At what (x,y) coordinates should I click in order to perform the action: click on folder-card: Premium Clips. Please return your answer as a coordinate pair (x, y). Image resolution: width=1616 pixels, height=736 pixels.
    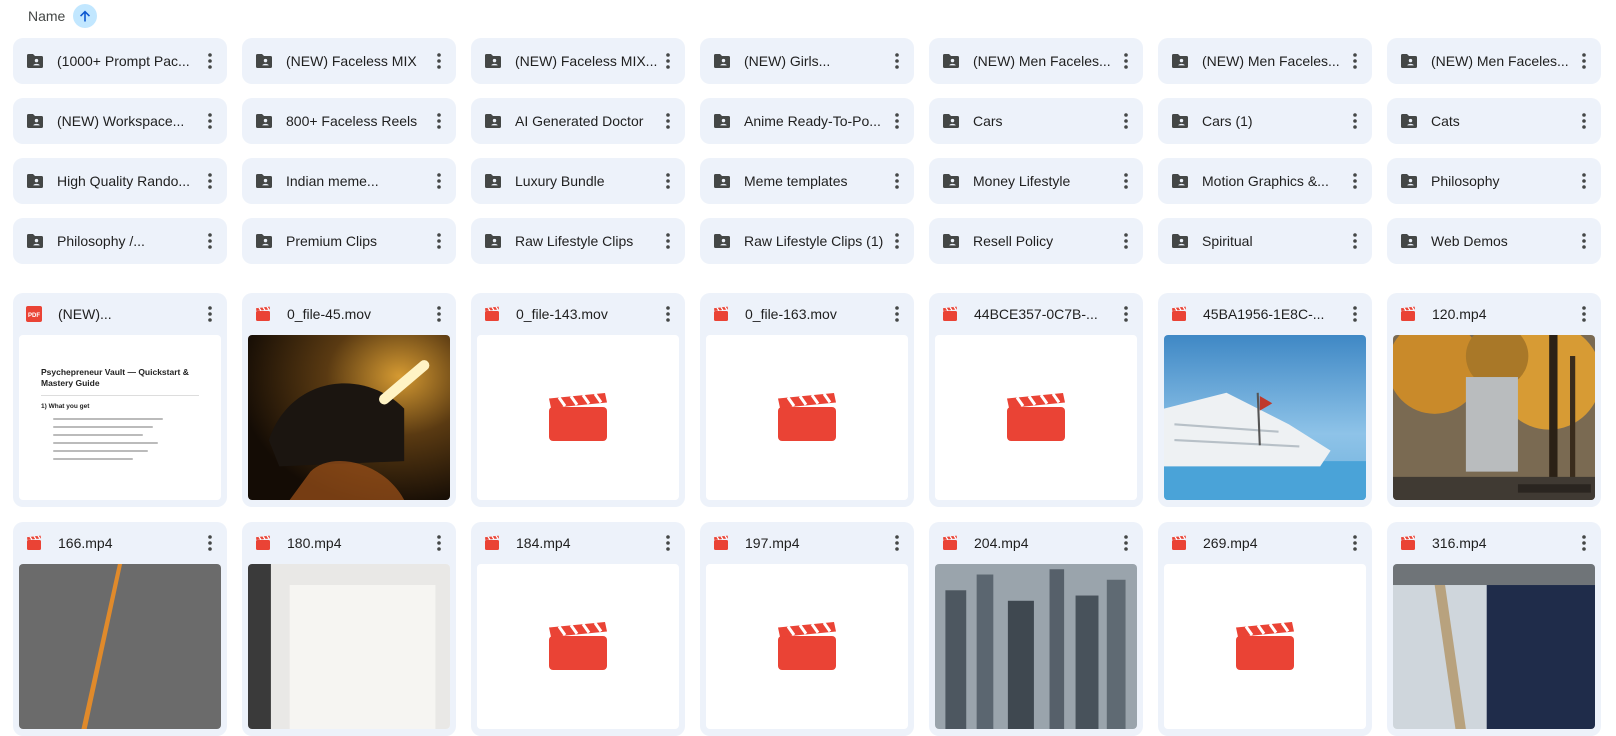
    Looking at the image, I should click on (349, 241).